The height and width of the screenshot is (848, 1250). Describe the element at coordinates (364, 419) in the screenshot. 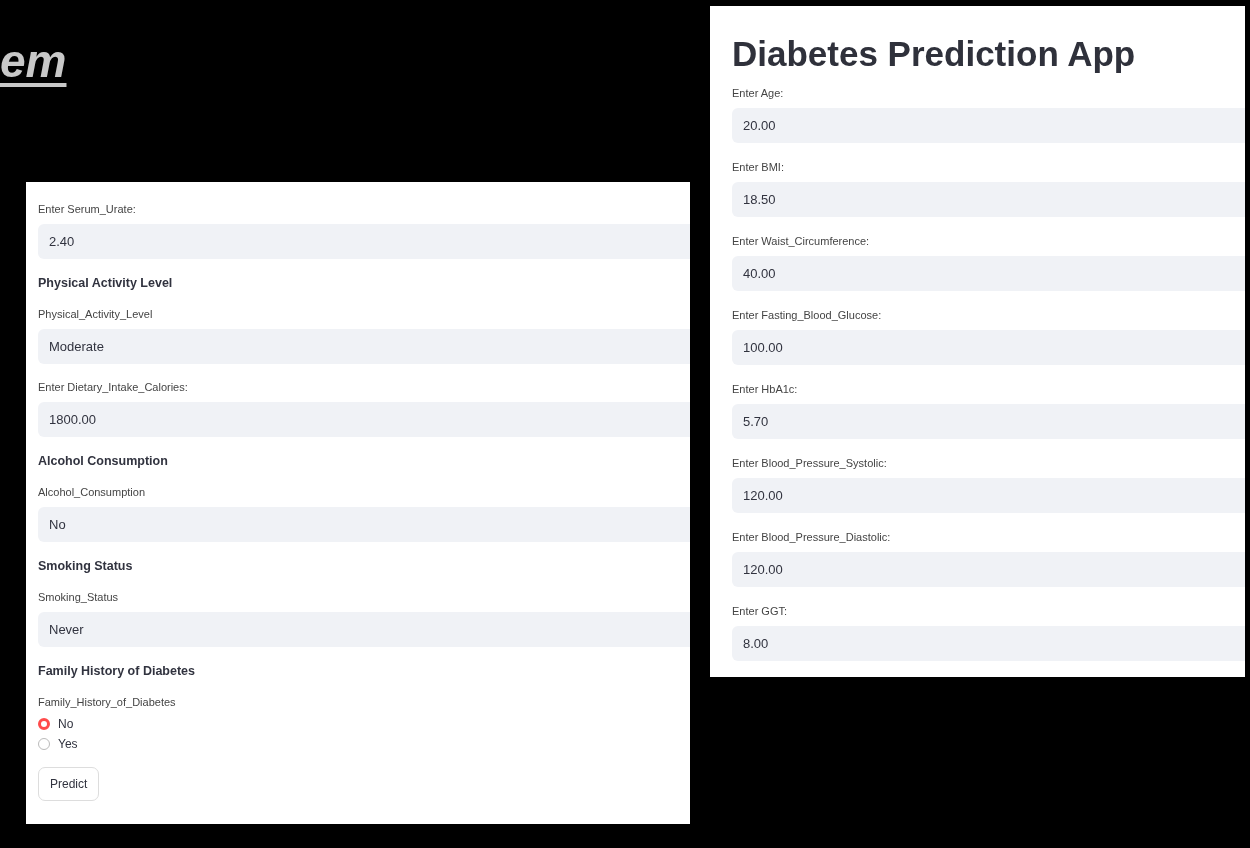

I see `number-input: 1800.00` at that location.